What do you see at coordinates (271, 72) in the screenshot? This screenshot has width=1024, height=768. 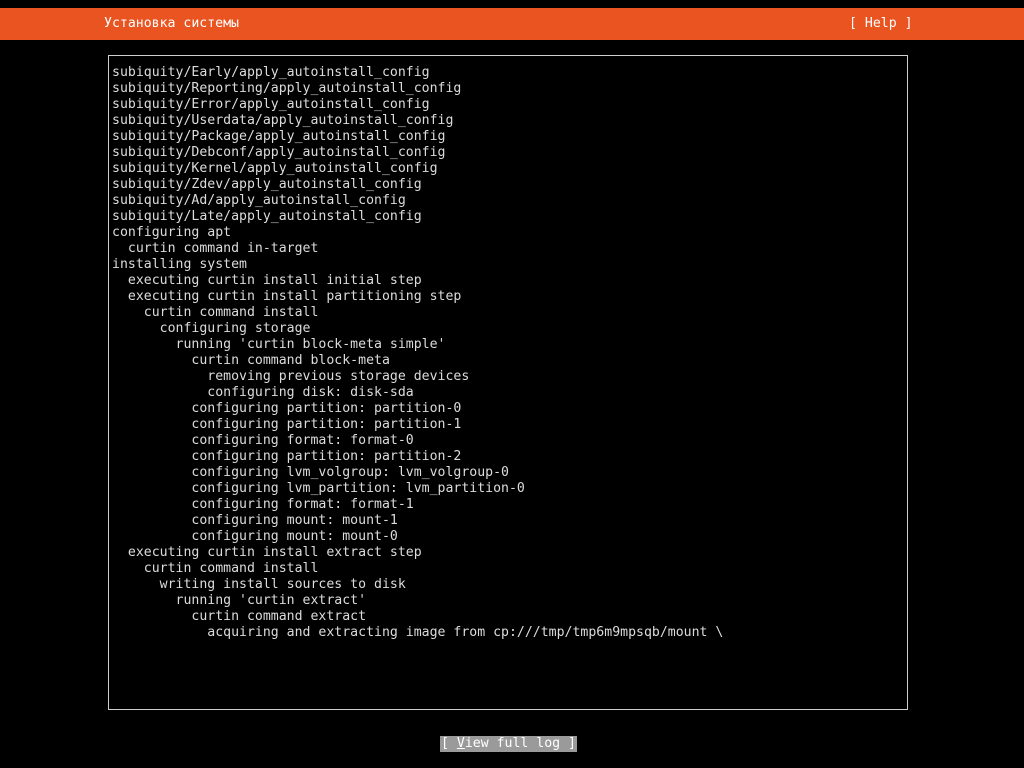 I see `log-line: subiquity/Early/apply_autoinstall_config` at bounding box center [271, 72].